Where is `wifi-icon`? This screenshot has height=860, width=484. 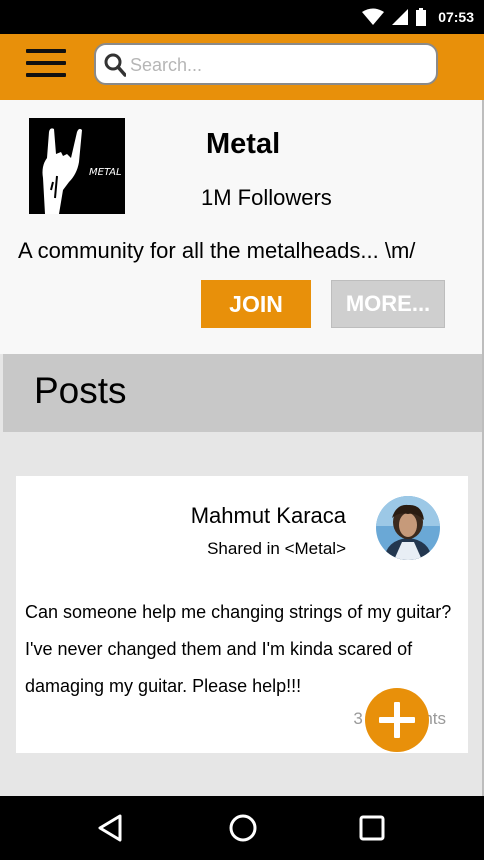
wifi-icon is located at coordinates (373, 16).